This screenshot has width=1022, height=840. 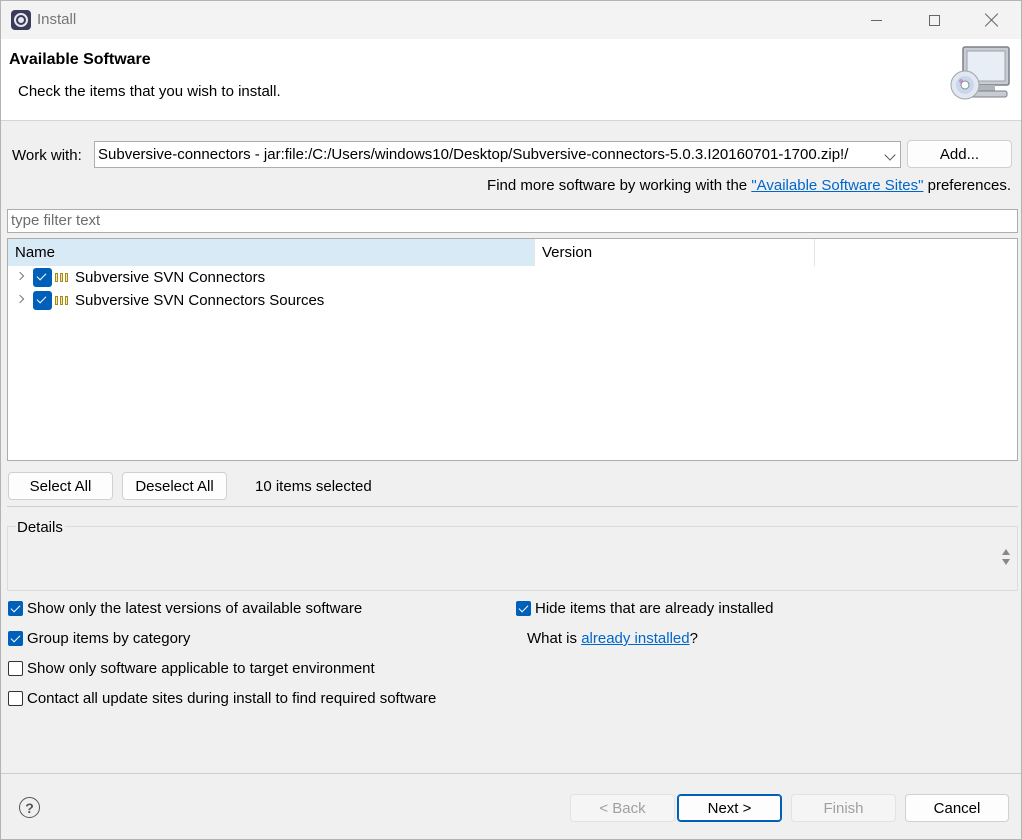 What do you see at coordinates (693, 638) in the screenshot?
I see `what-is-suffix: ?` at bounding box center [693, 638].